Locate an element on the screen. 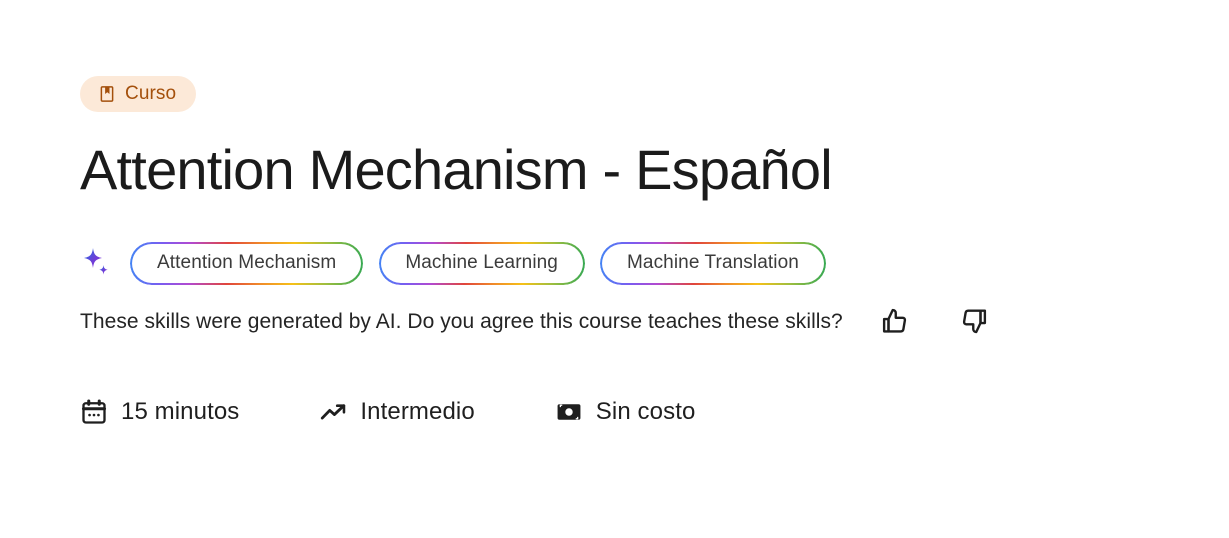 The image size is (1229, 538). meta-level: Intermedio is located at coordinates (397, 412).